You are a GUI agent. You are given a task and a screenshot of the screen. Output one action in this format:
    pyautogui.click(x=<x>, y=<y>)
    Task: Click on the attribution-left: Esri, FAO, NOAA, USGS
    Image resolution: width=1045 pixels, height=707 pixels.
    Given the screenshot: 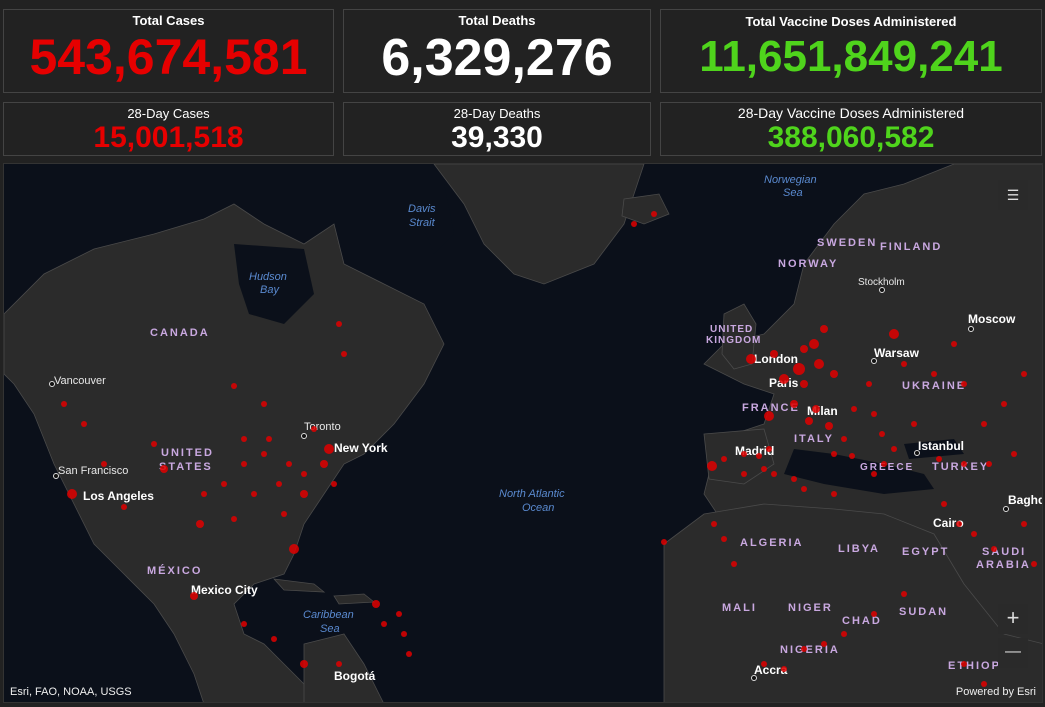 What is the action you would take?
    pyautogui.click(x=71, y=692)
    